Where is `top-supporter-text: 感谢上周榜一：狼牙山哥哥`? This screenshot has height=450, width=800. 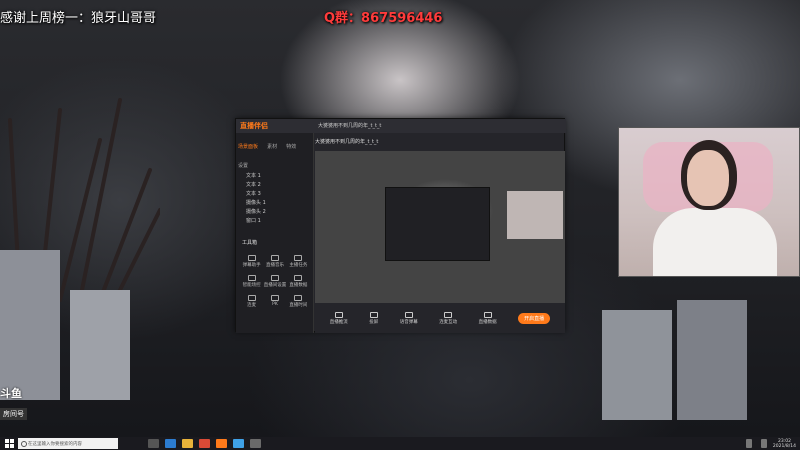 top-supporter-text: 感谢上周榜一：狼牙山哥哥 is located at coordinates (78, 18).